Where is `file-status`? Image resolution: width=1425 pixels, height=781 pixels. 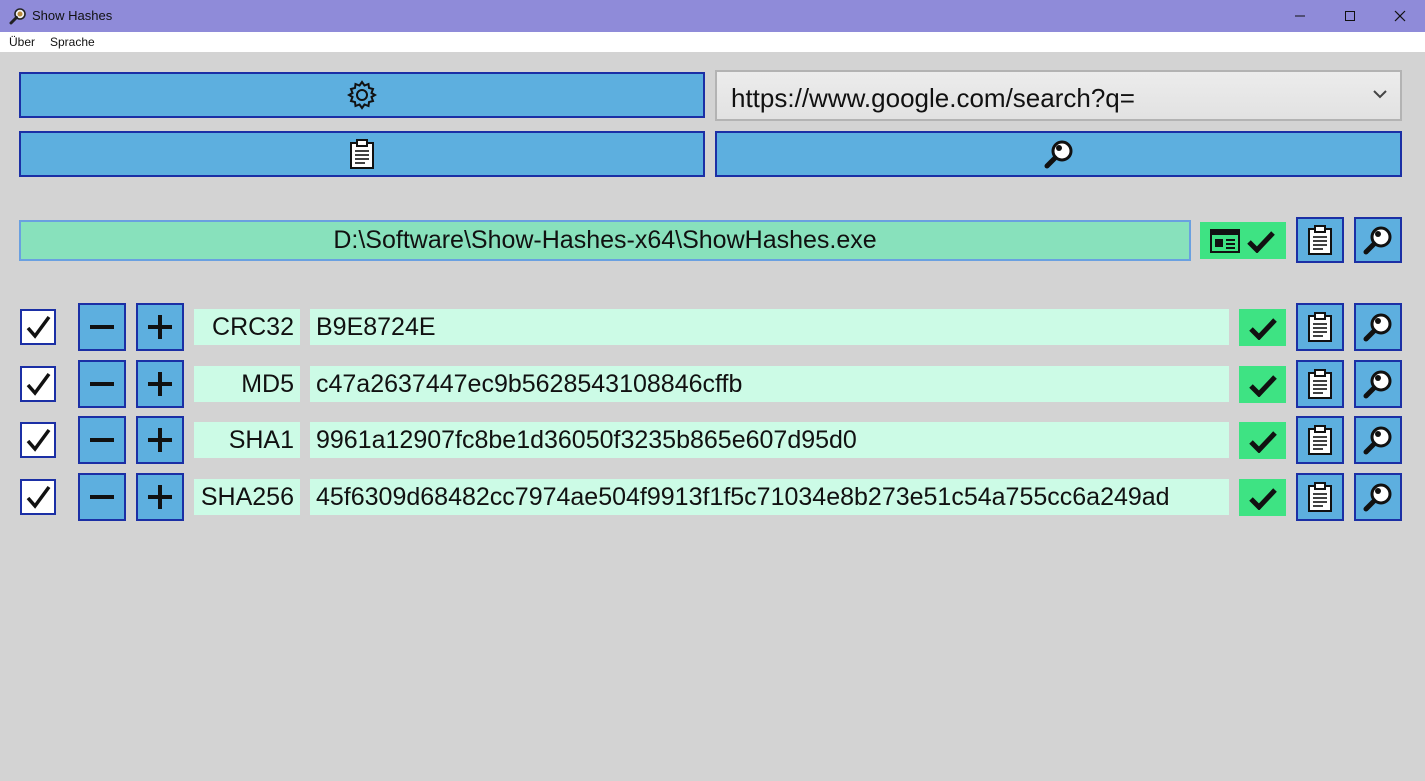 file-status is located at coordinates (1243, 240).